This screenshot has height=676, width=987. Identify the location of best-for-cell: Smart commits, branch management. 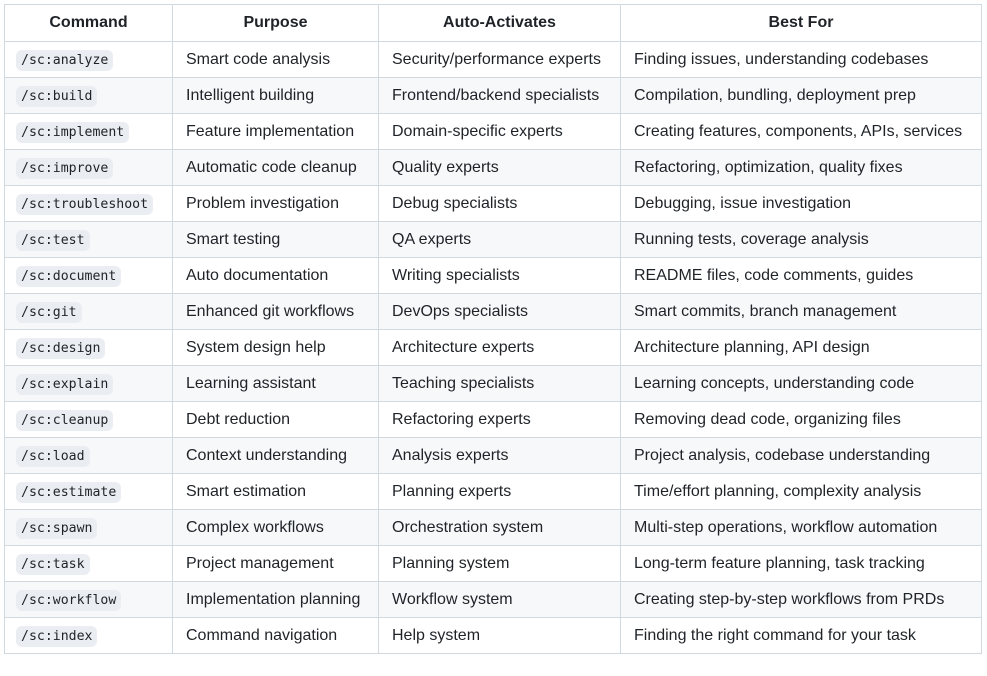
(801, 311).